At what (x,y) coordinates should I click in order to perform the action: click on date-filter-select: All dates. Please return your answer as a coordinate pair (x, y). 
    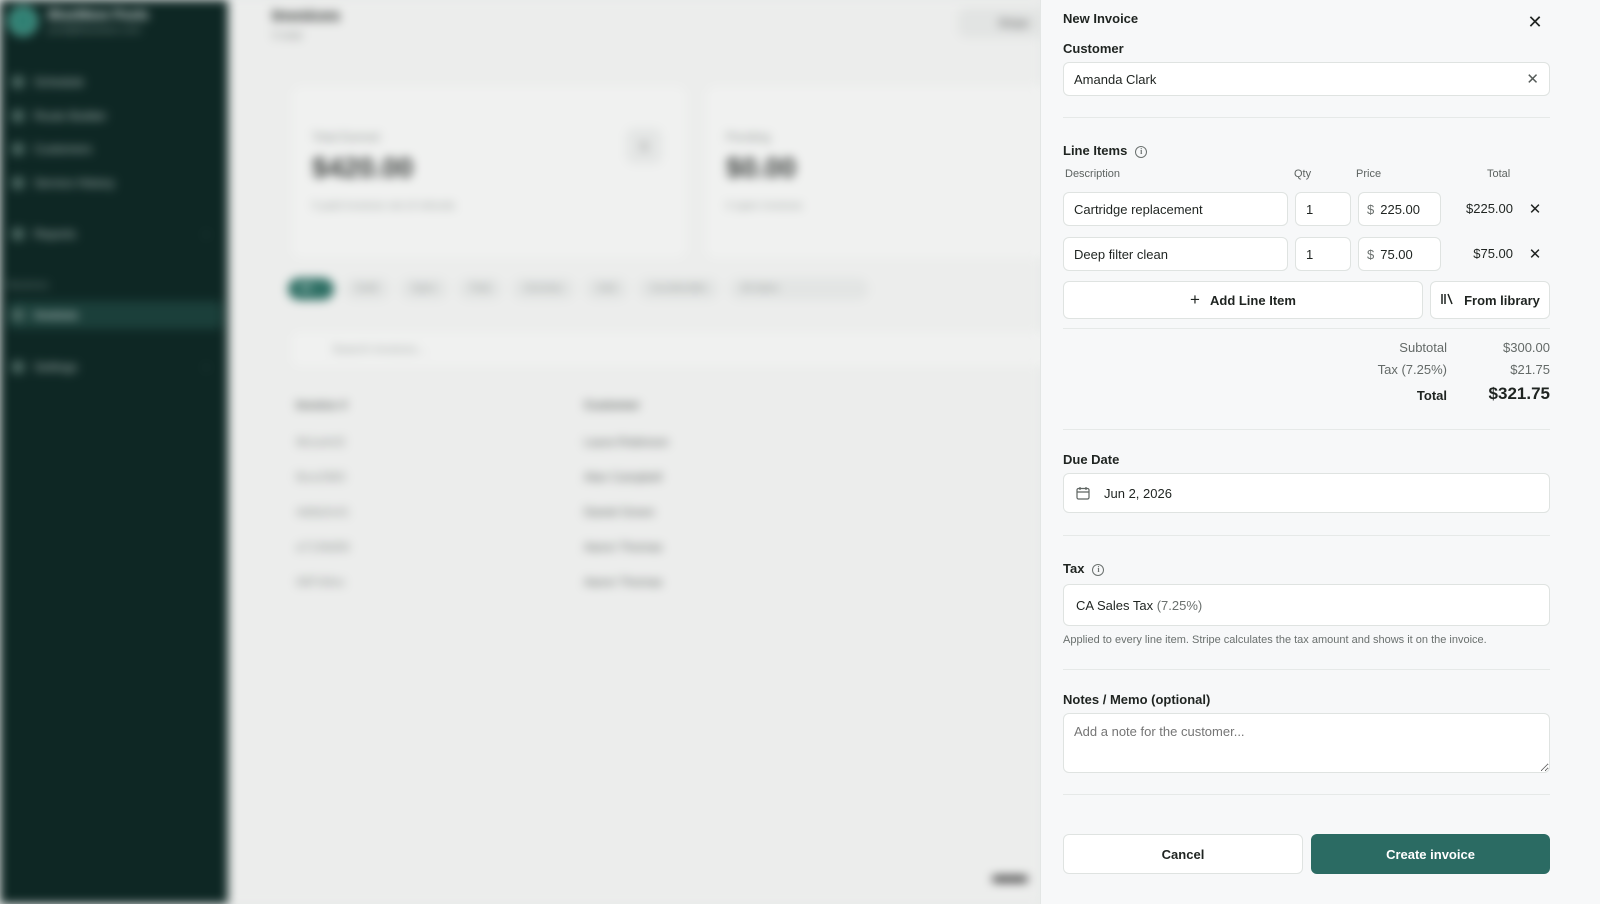
    Looking at the image, I should click on (798, 289).